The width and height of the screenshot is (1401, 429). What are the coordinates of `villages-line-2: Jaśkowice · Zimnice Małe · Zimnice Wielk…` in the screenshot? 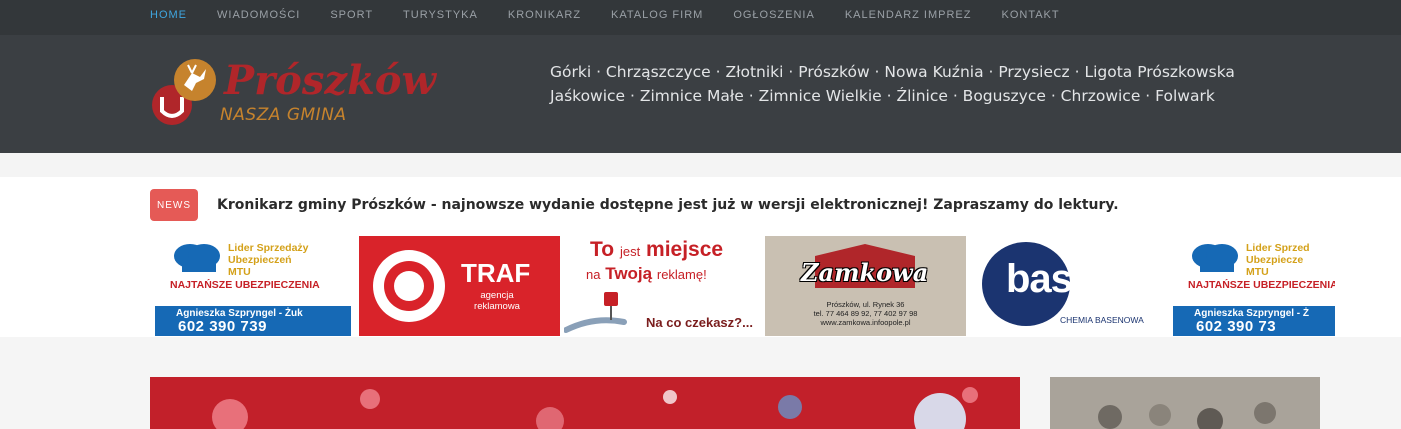 It's located at (882, 96).